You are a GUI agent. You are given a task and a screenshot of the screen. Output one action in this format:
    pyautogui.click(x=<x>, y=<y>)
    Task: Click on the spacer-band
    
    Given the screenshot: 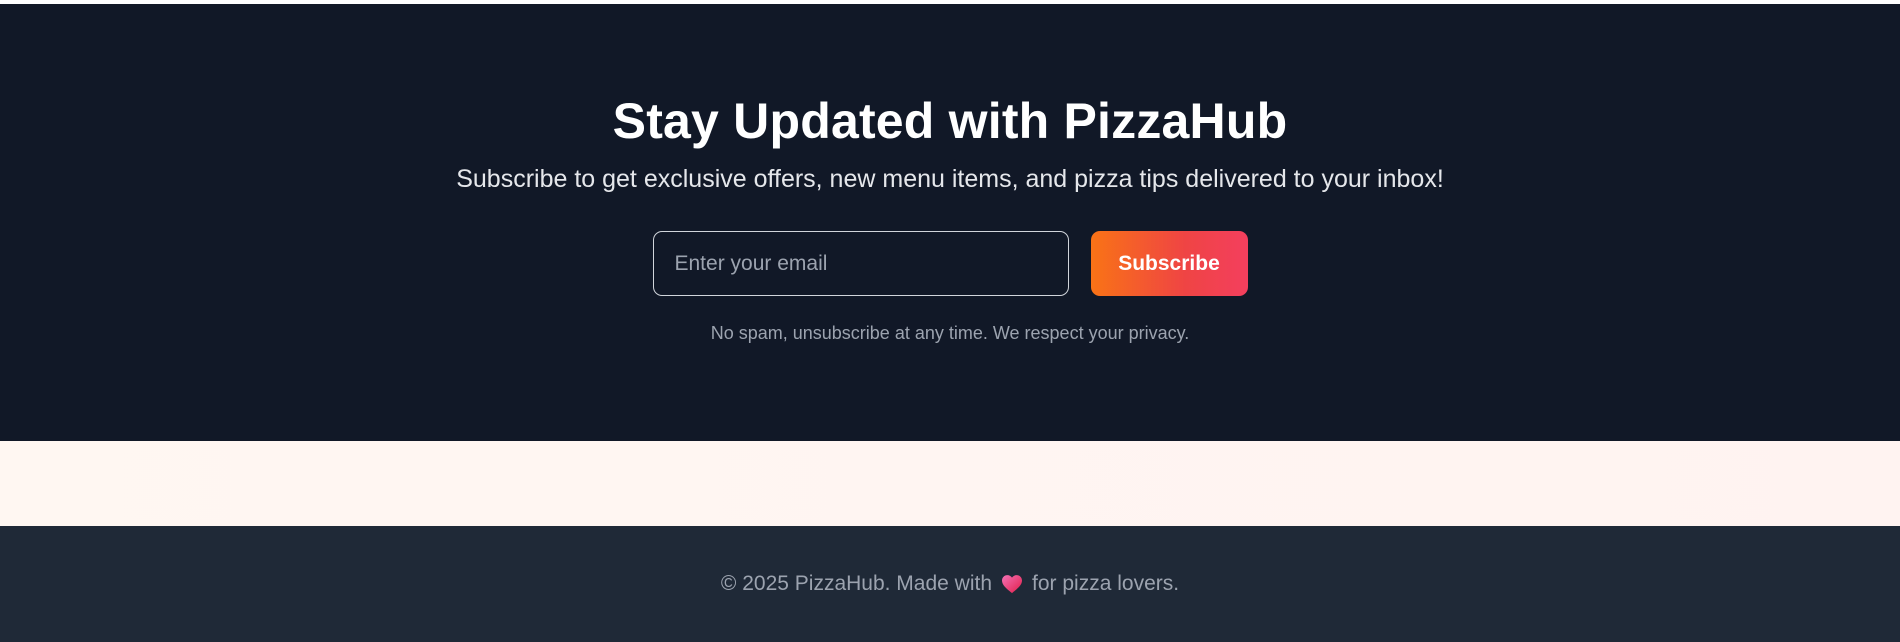 What is the action you would take?
    pyautogui.click(x=950, y=483)
    